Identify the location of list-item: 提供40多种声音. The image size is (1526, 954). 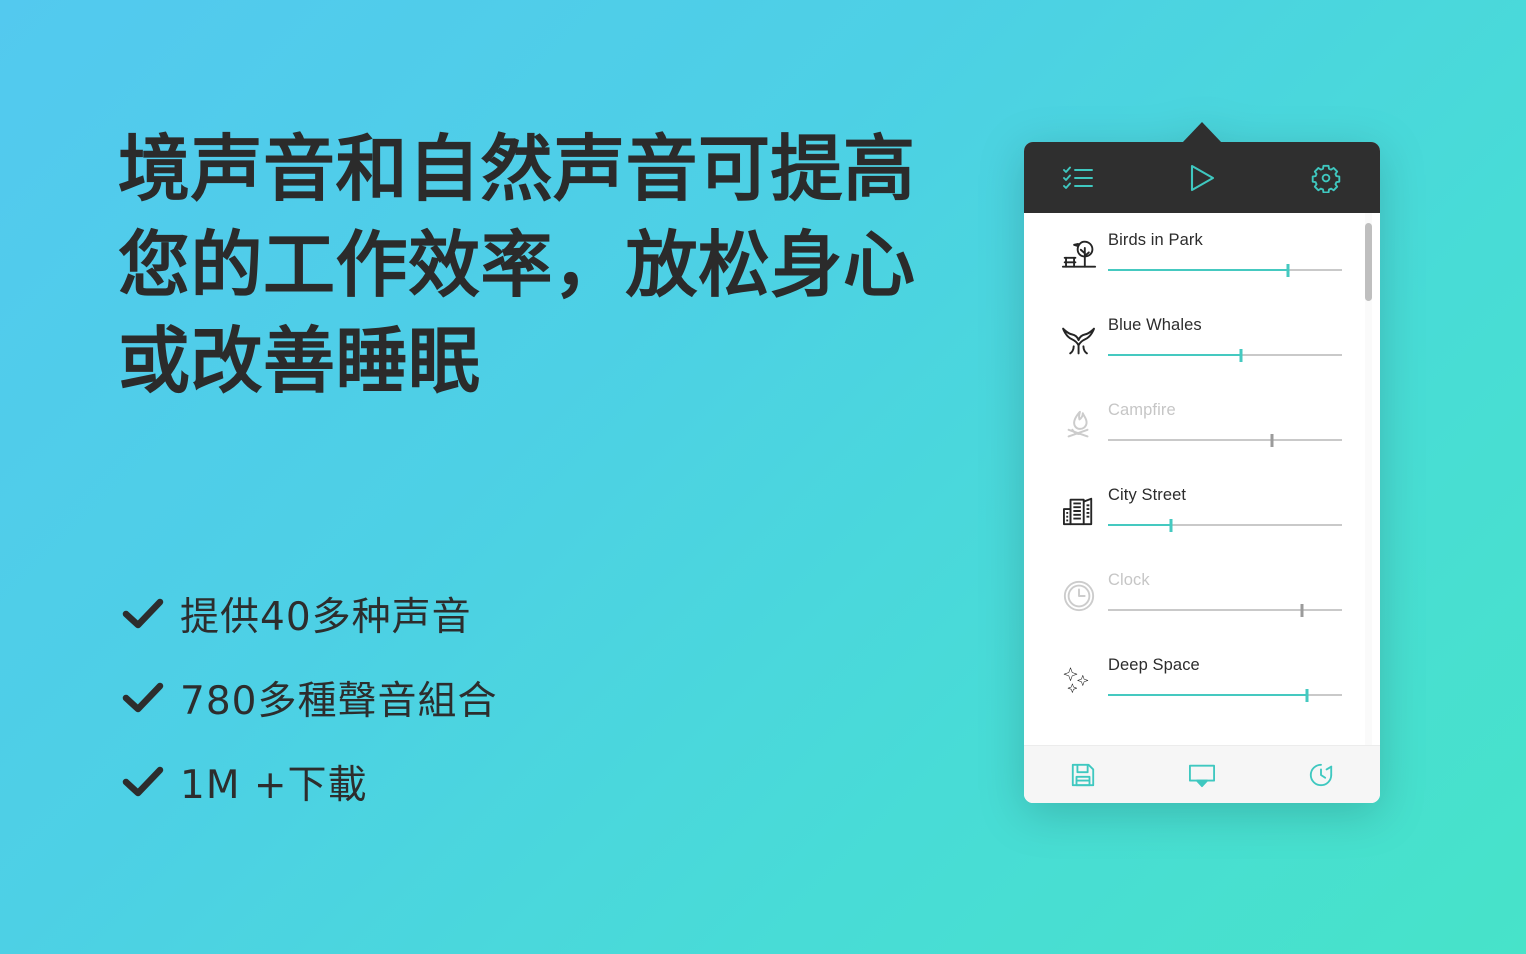
(472, 614).